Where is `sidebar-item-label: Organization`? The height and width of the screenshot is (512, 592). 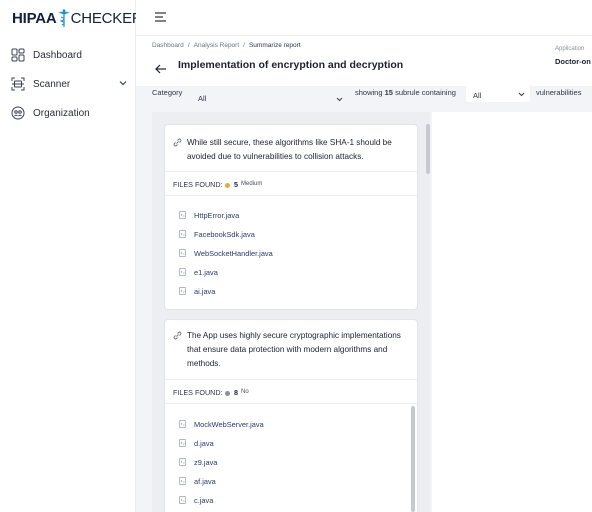 sidebar-item-label: Organization is located at coordinates (61, 113).